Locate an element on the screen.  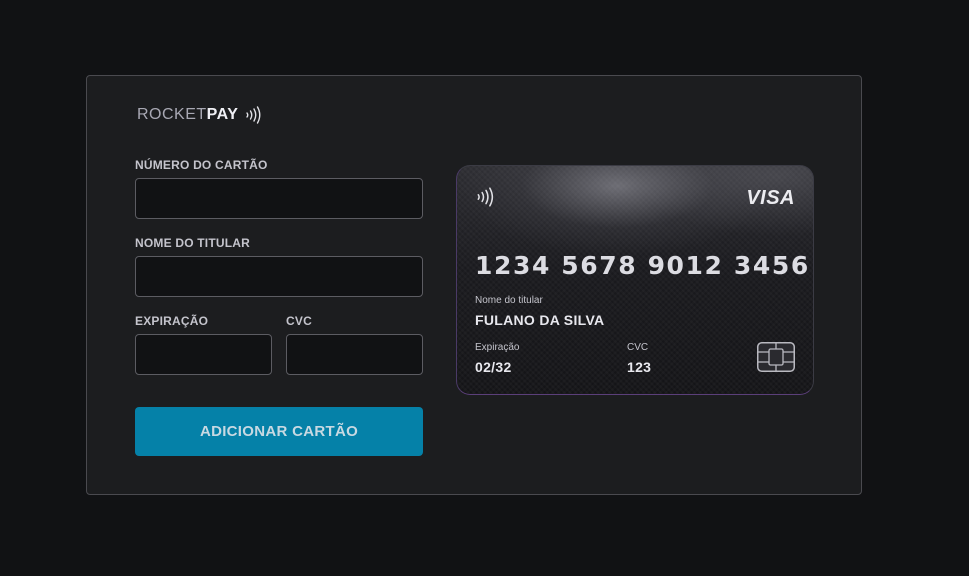
card-holder-caption: Nome do titular is located at coordinates (509, 300).